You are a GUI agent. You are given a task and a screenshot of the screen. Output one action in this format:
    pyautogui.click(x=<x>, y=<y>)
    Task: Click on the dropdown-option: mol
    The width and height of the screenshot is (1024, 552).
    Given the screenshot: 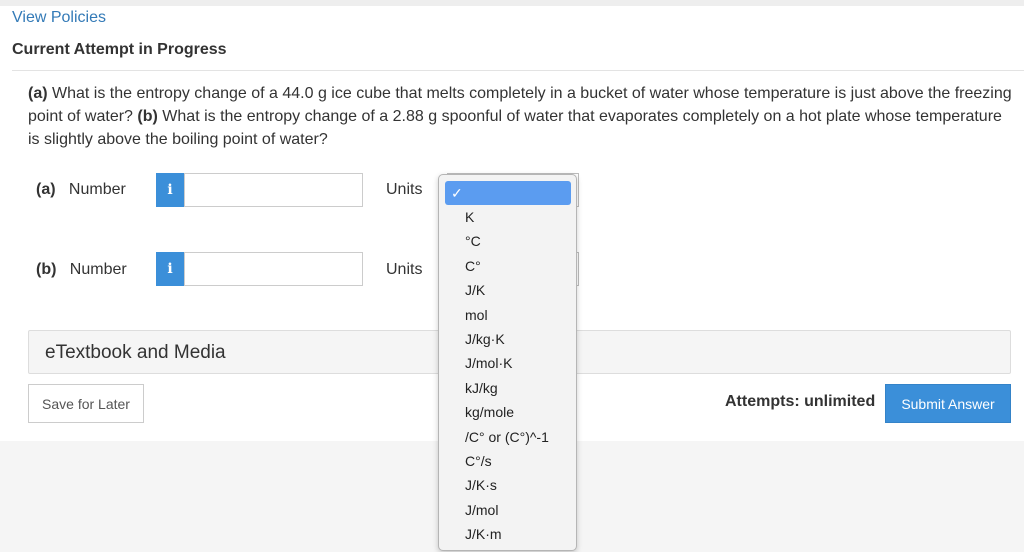 What is the action you would take?
    pyautogui.click(x=507, y=315)
    